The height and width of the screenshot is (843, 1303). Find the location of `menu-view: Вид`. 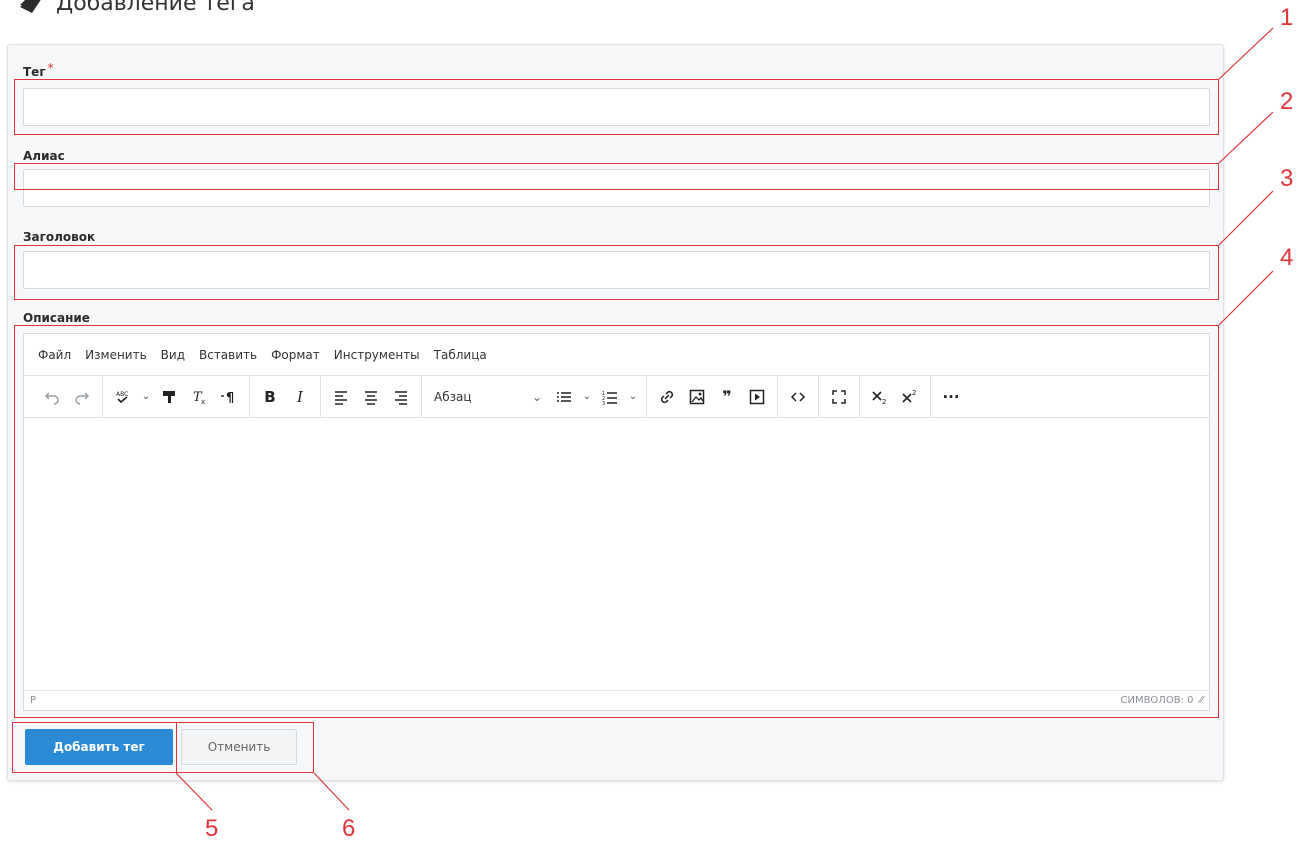

menu-view: Вид is located at coordinates (173, 355).